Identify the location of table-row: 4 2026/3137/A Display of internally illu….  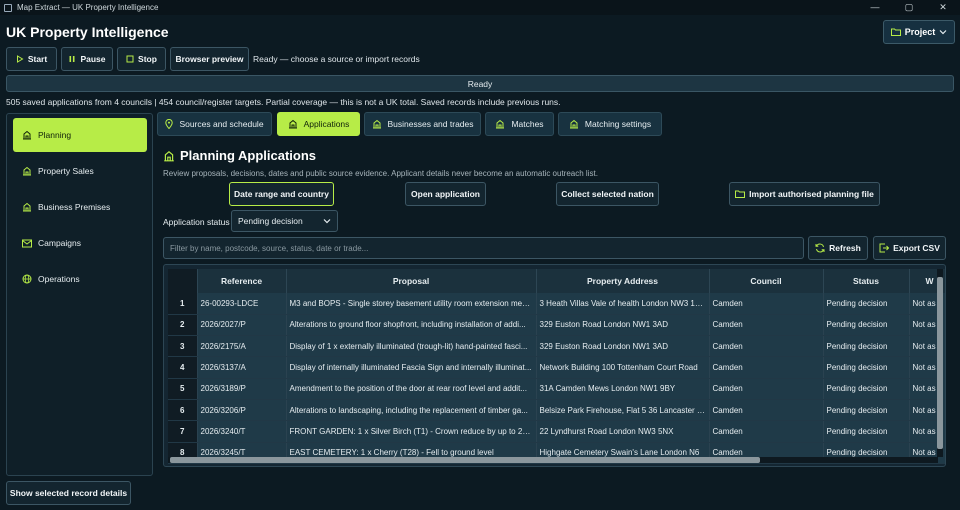
(556, 367).